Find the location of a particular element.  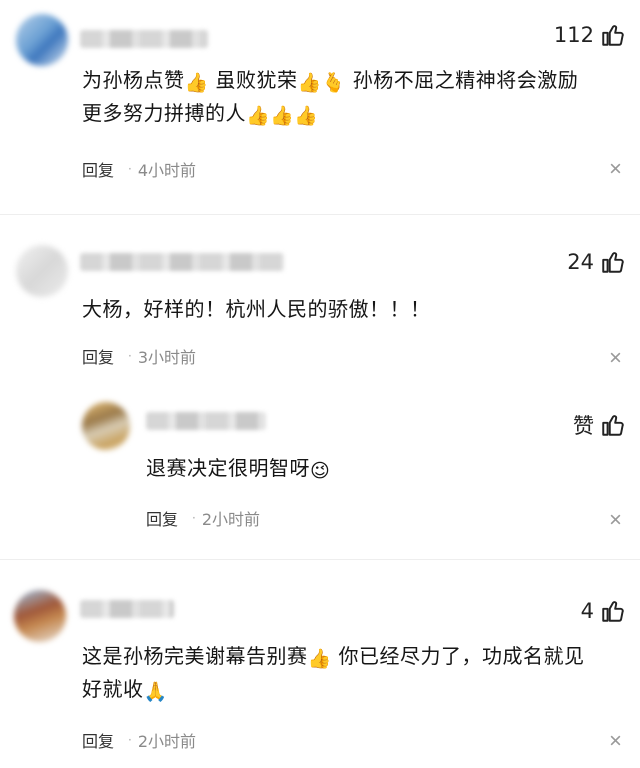

thumbs-up-emoji: 👍👍👍 is located at coordinates (282, 116).